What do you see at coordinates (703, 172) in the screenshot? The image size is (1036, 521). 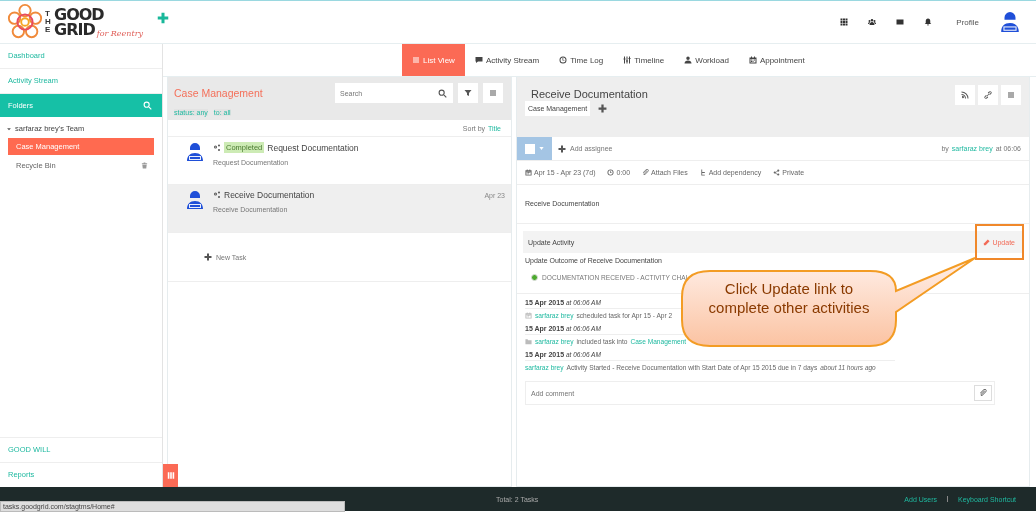 I see `dependency-icon` at bounding box center [703, 172].